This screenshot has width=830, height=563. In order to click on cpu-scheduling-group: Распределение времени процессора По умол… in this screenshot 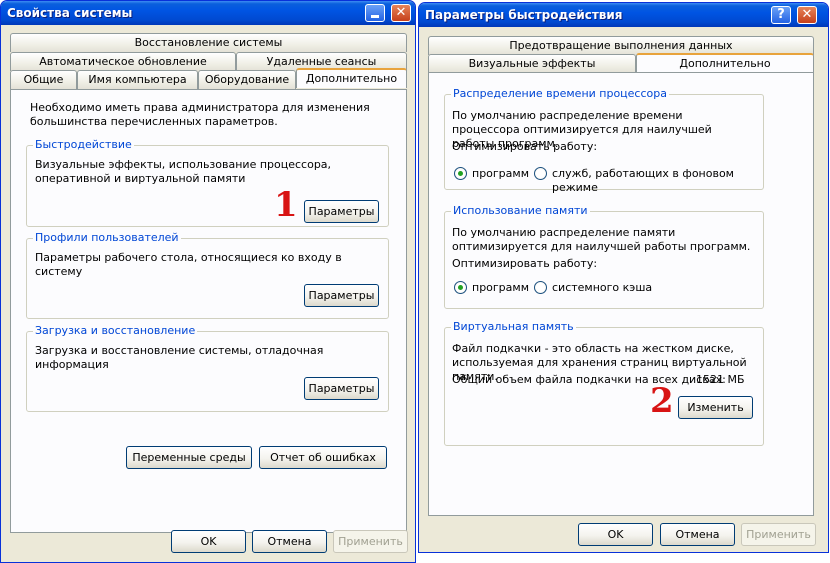, I will do `click(604, 140)`.